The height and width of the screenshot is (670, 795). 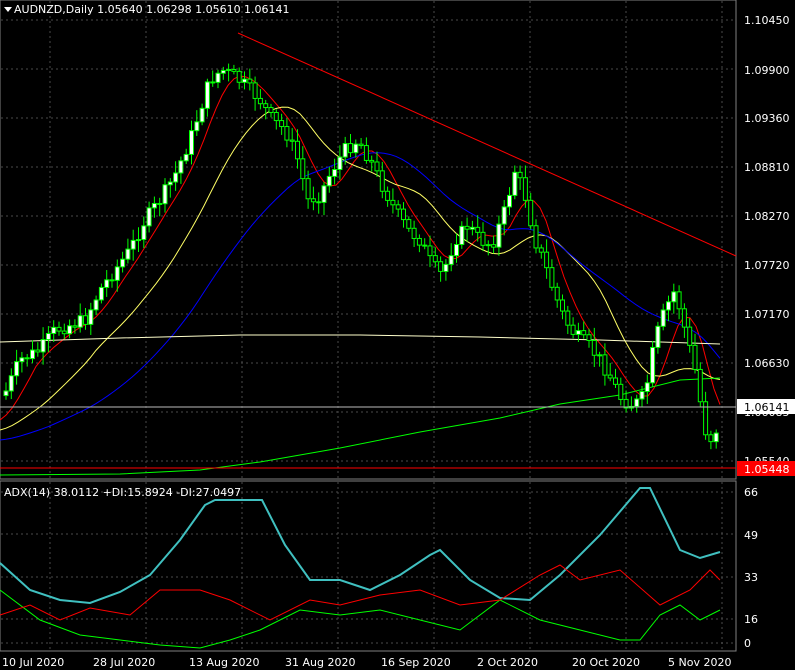 I want to click on indicator-label: ADX(14) 38.0112 +DI:15.8924 -DI:27.0497, so click(x=122, y=492).